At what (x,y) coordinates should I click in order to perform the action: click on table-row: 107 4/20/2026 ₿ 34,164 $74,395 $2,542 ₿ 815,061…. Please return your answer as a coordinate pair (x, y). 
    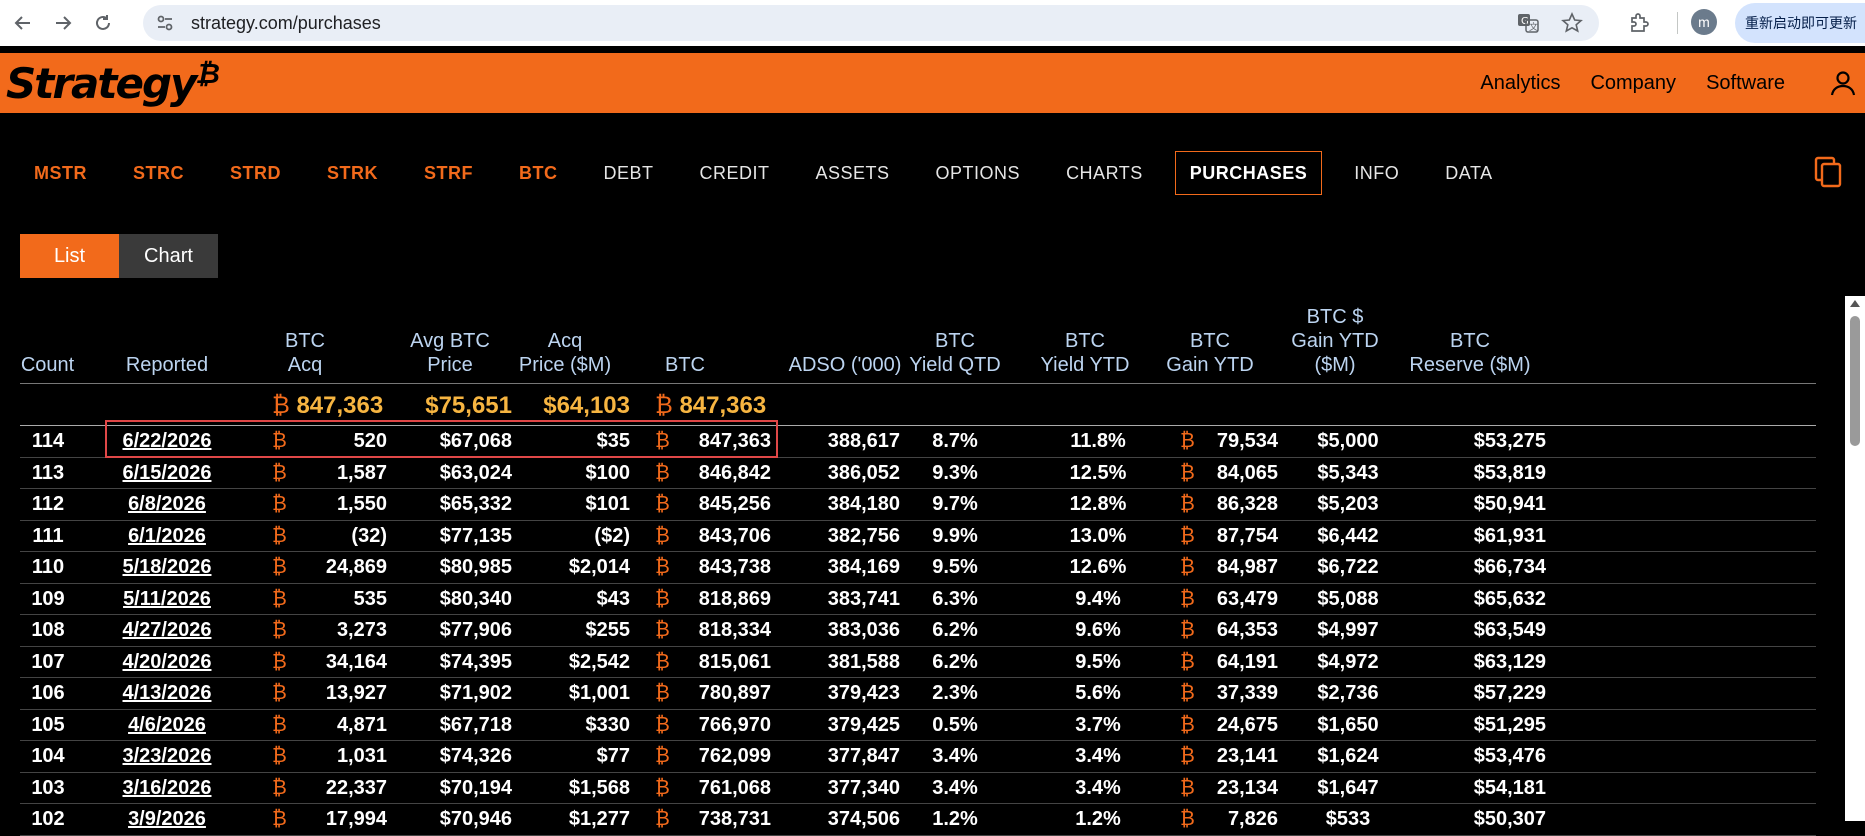
    Looking at the image, I should click on (918, 662).